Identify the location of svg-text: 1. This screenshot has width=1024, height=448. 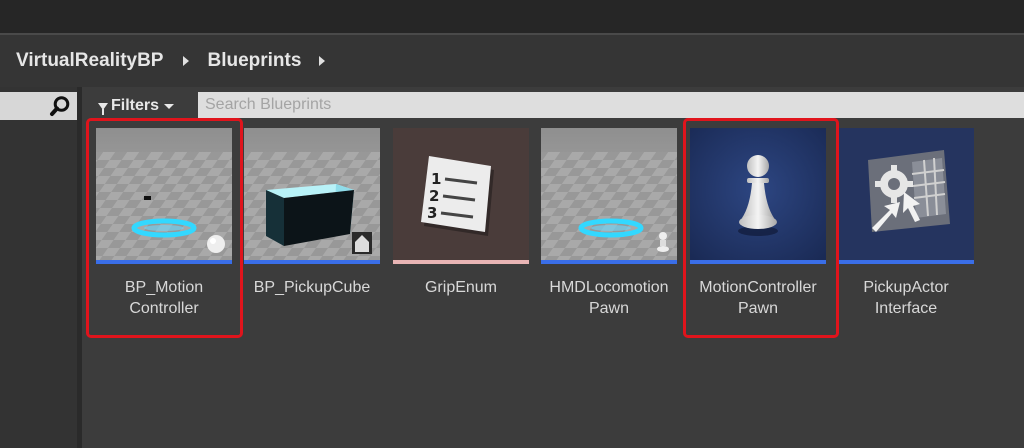
(436, 179).